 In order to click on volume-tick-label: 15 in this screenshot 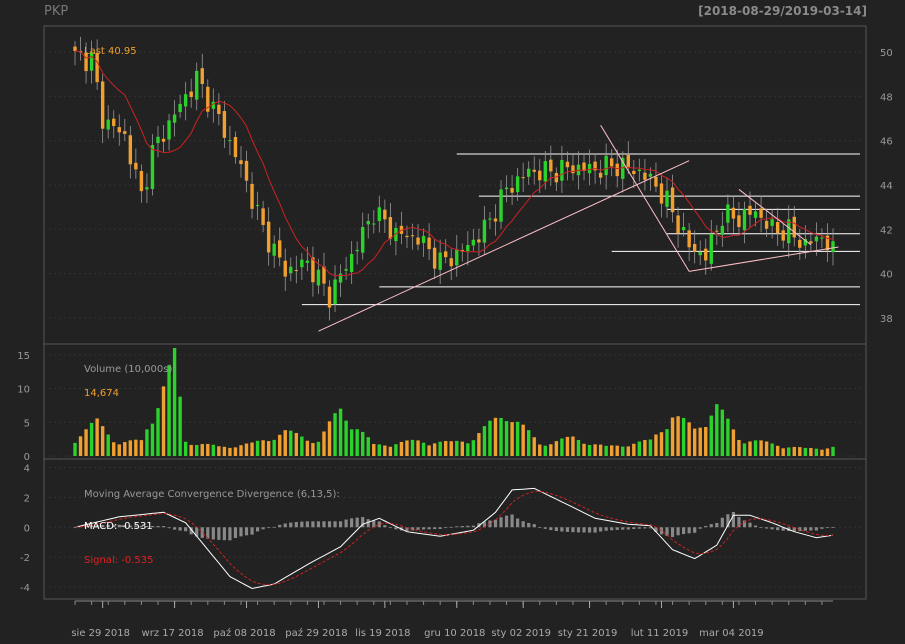, I will do `click(23, 356)`.